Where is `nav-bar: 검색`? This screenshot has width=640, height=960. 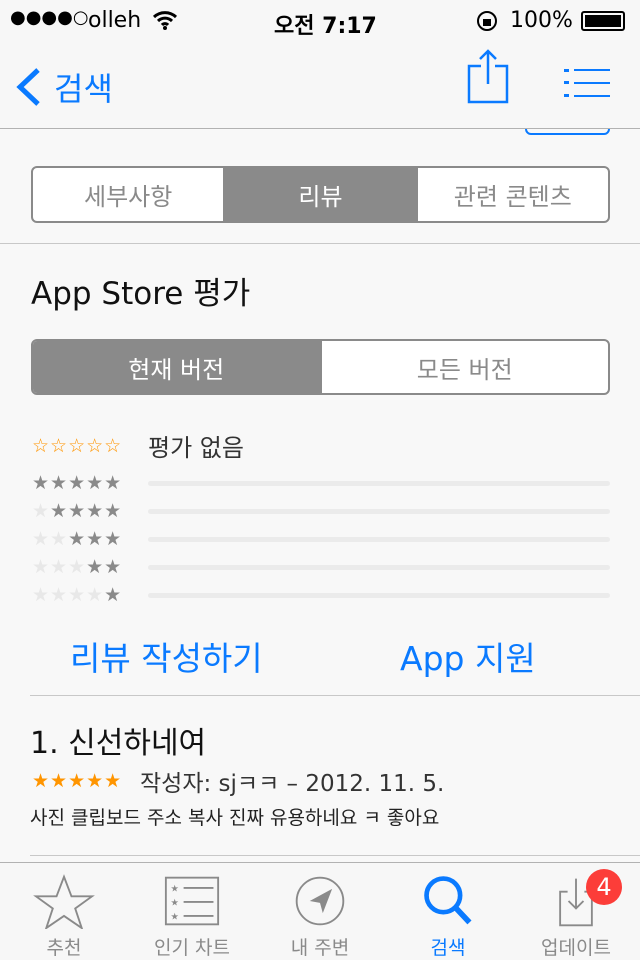 nav-bar: 검색 is located at coordinates (320, 84).